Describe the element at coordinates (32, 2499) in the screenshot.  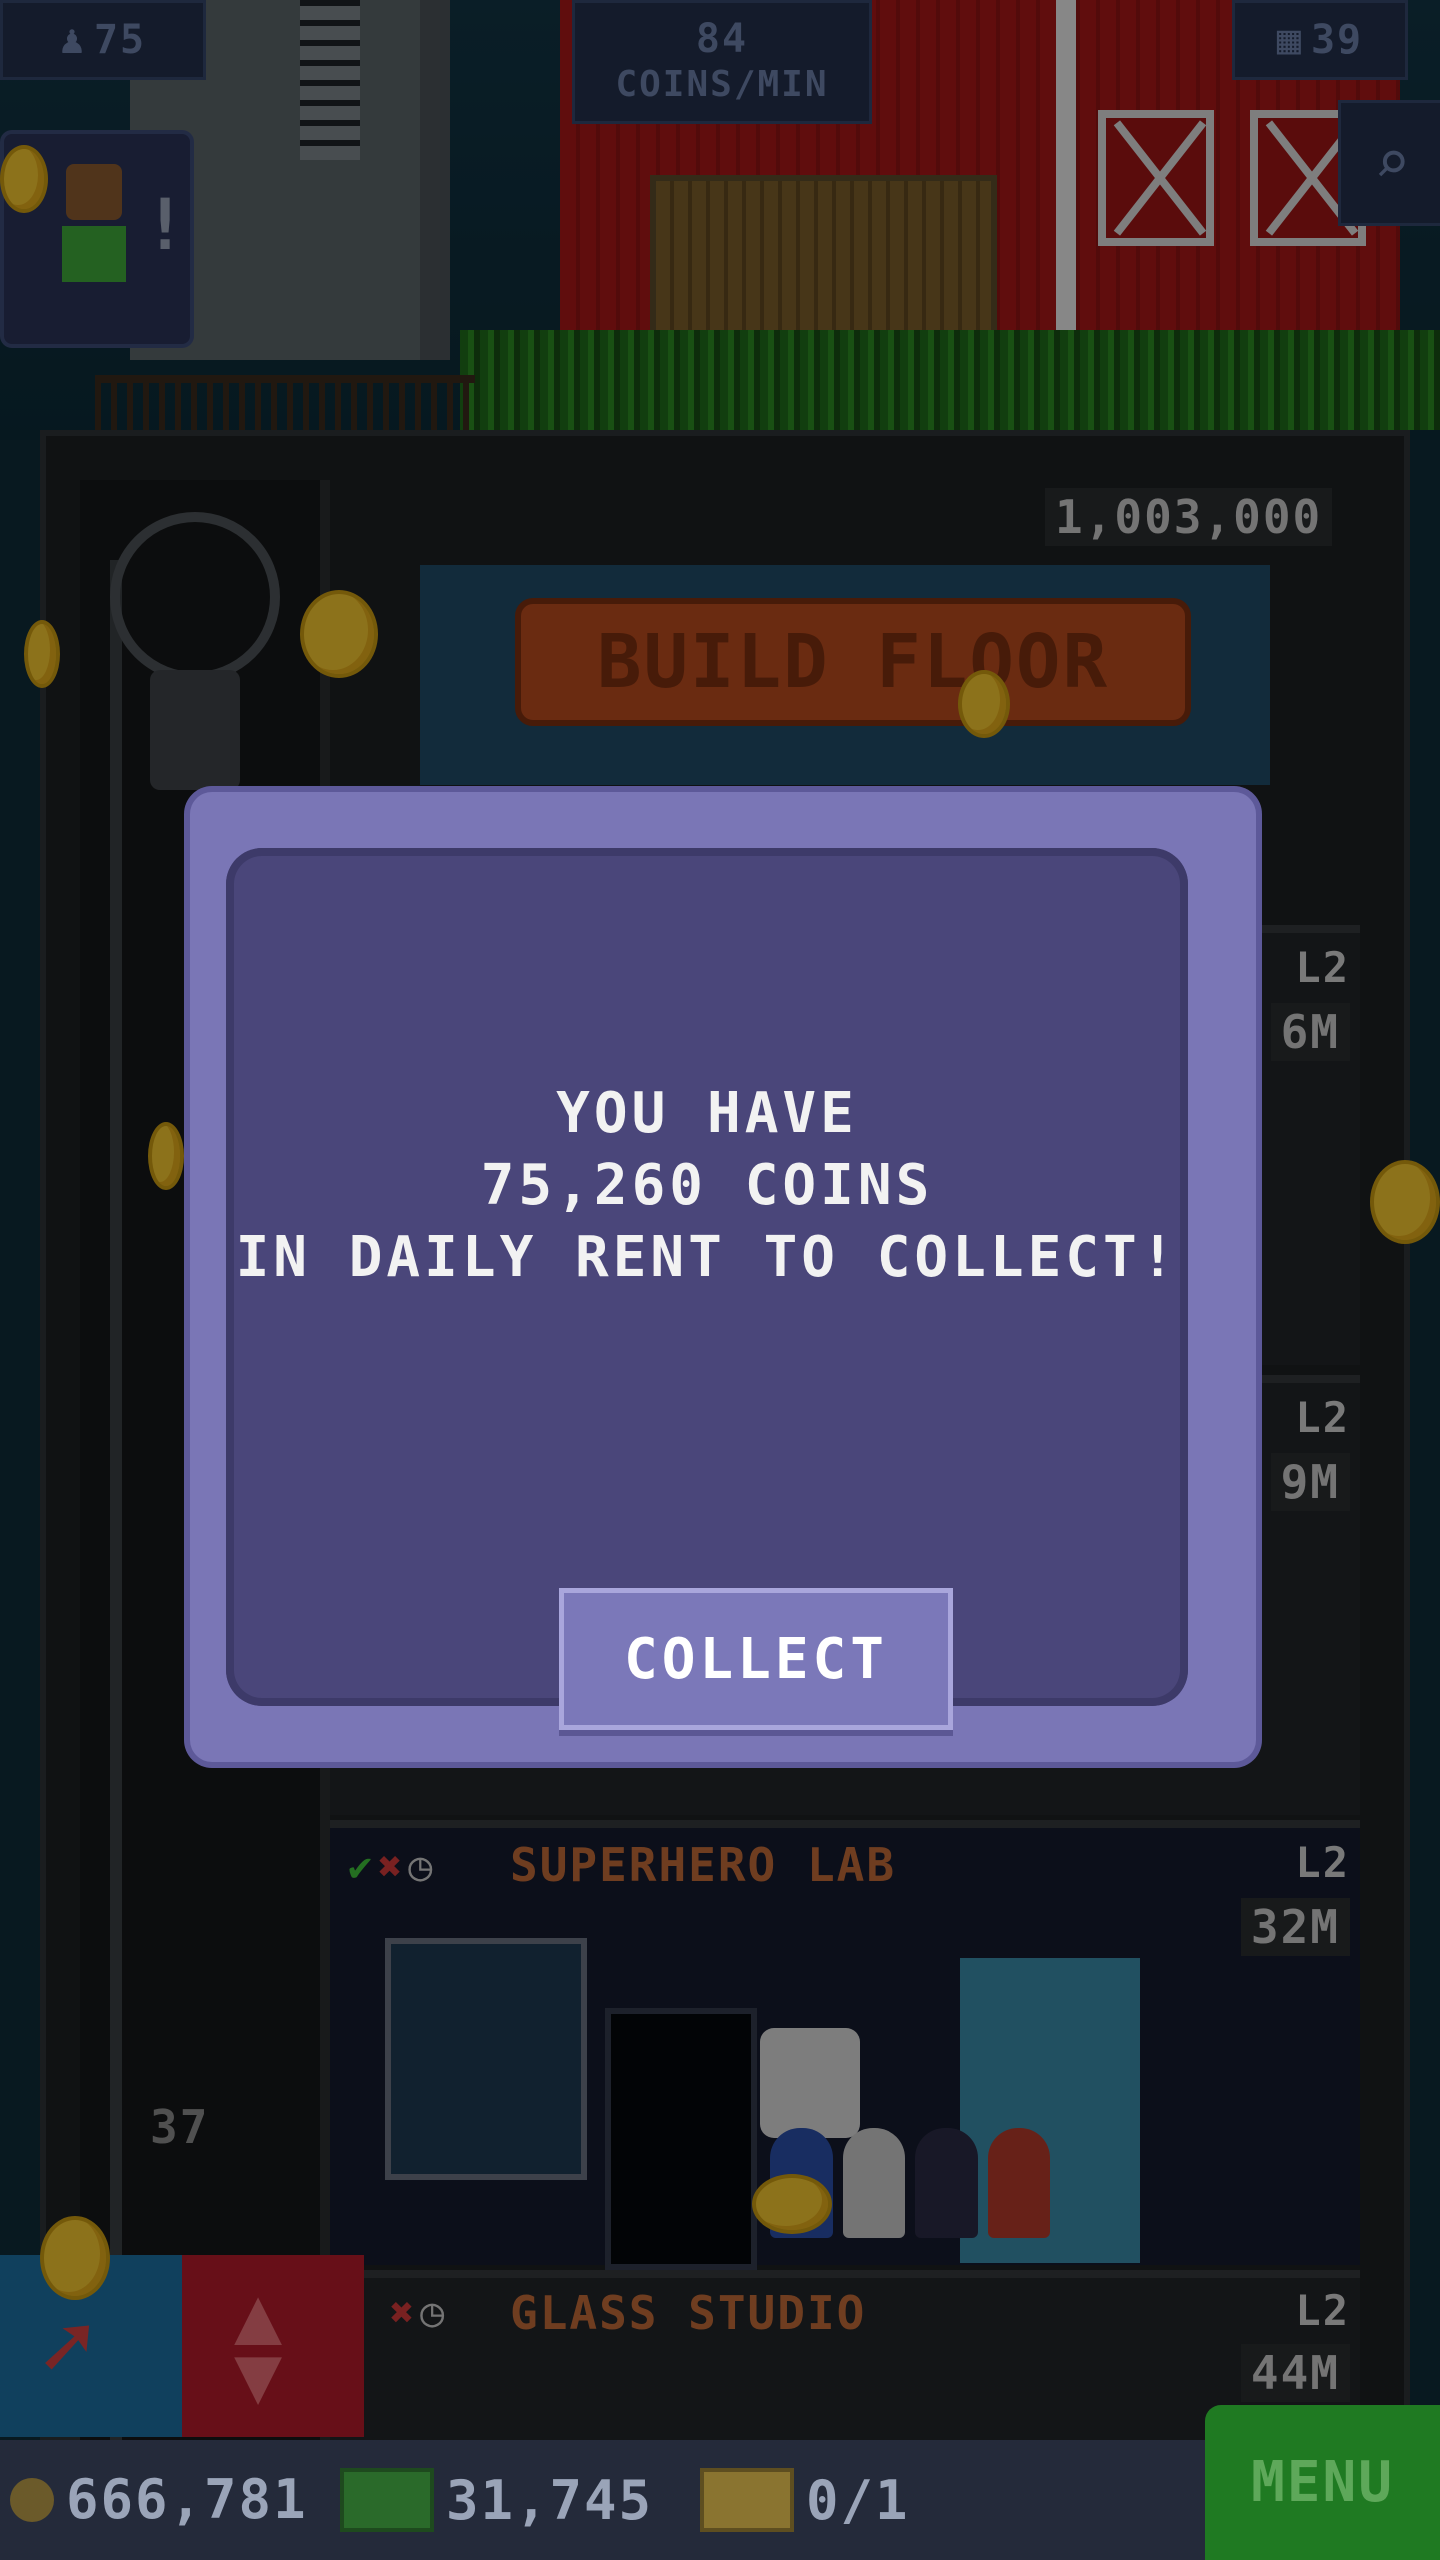
I see `coin-icon` at that location.